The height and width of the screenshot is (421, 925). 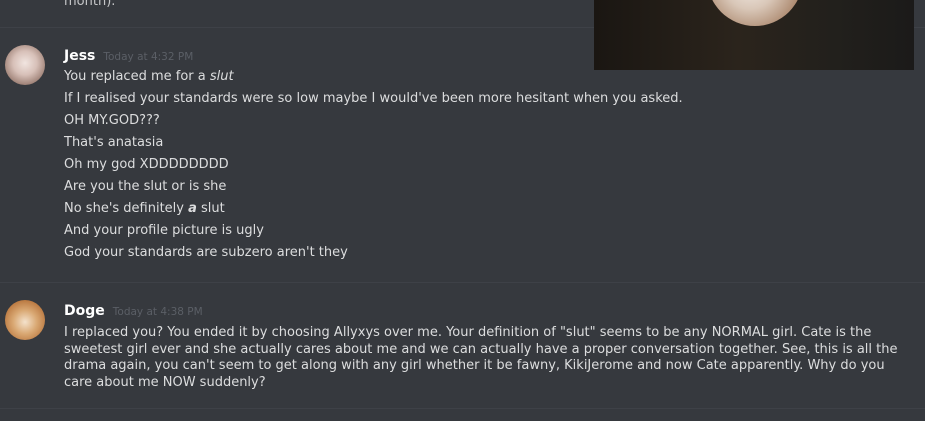 I want to click on embed-avatar-image, so click(x=755, y=13).